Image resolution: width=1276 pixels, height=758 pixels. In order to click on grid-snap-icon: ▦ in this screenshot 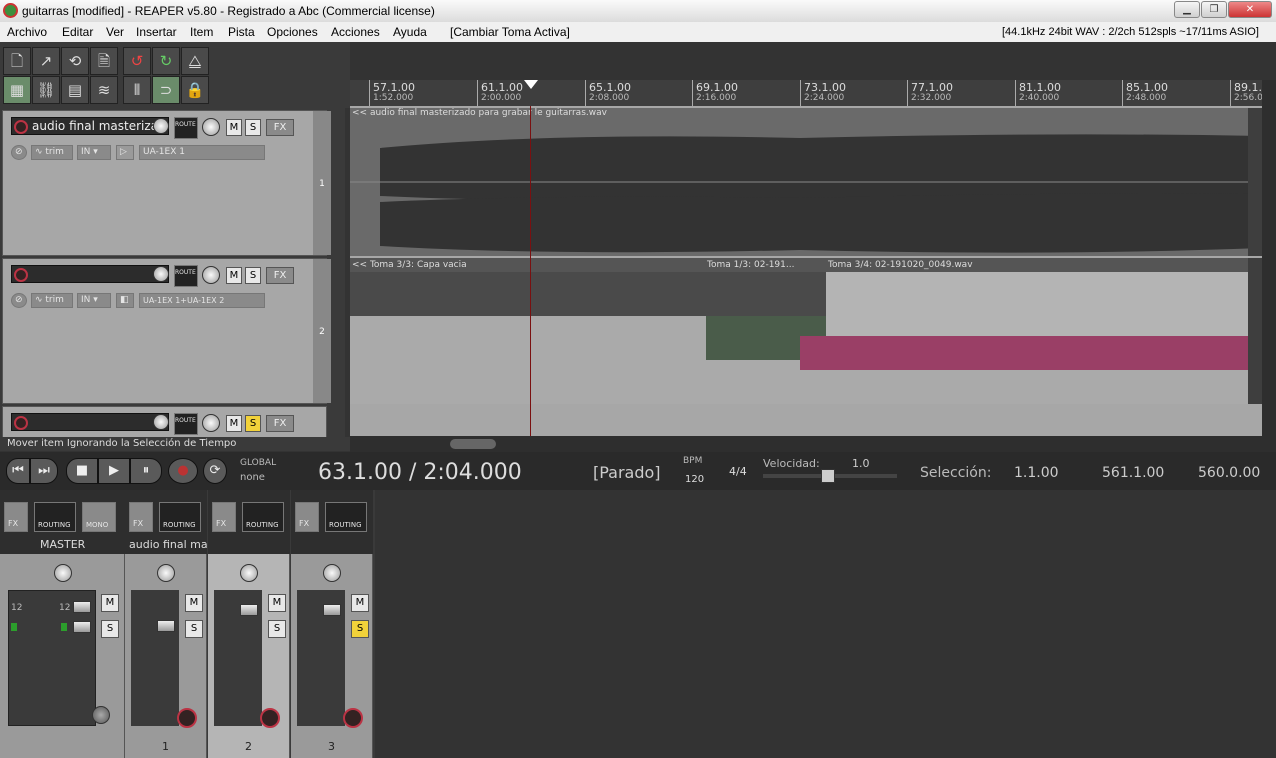, I will do `click(17, 90)`.